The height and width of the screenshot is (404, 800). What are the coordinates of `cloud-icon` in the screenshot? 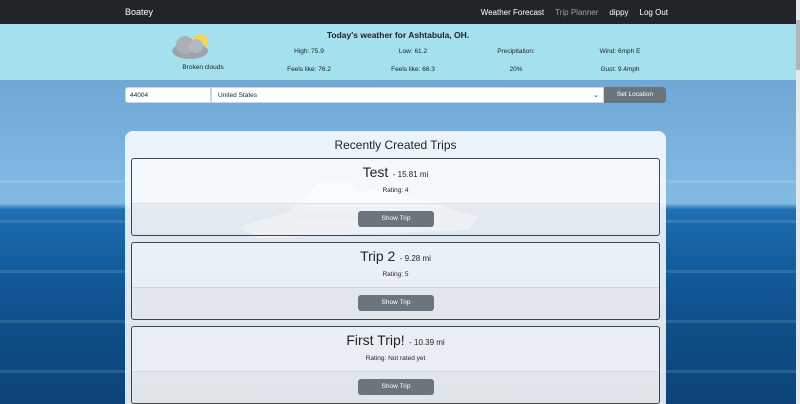 It's located at (190, 46).